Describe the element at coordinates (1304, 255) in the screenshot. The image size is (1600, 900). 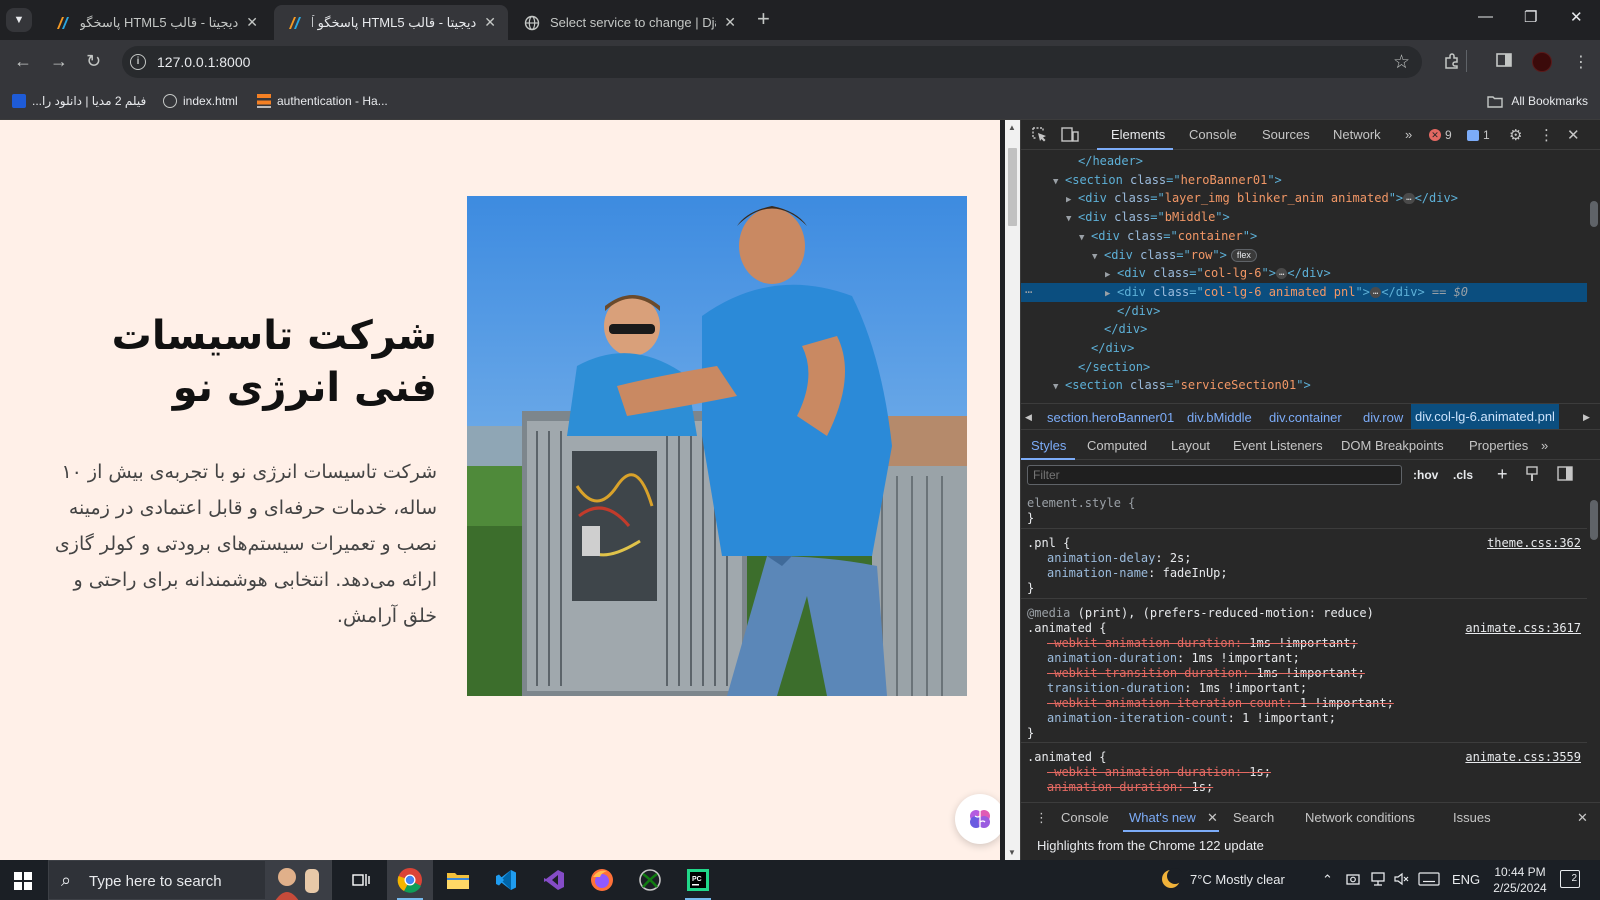
I see `dom-node: ▼ <div class="row"> flex` at that location.